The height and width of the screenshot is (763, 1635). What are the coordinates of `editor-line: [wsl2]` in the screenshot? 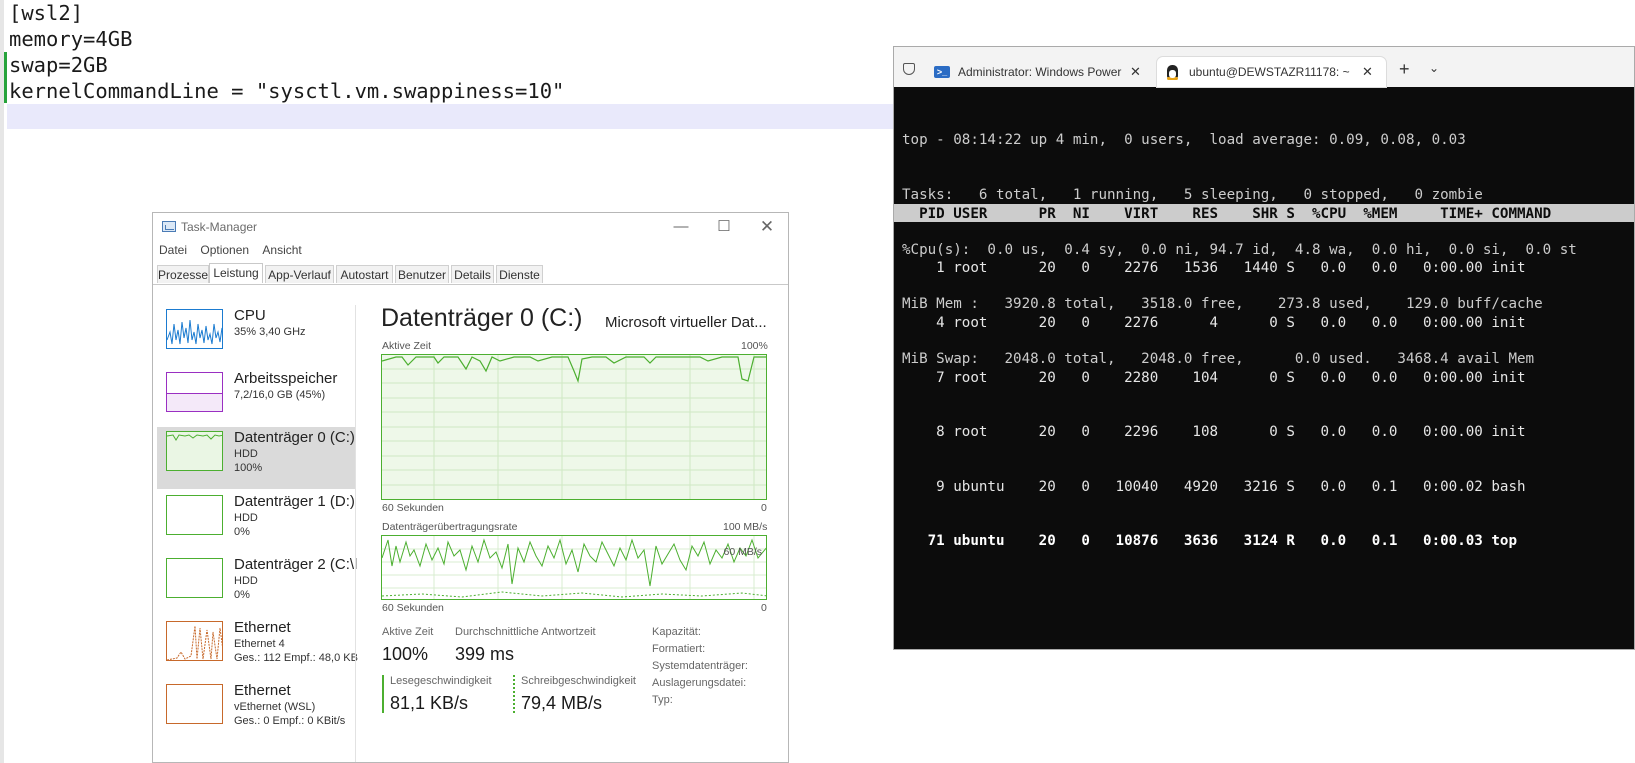 It's located at (46, 13).